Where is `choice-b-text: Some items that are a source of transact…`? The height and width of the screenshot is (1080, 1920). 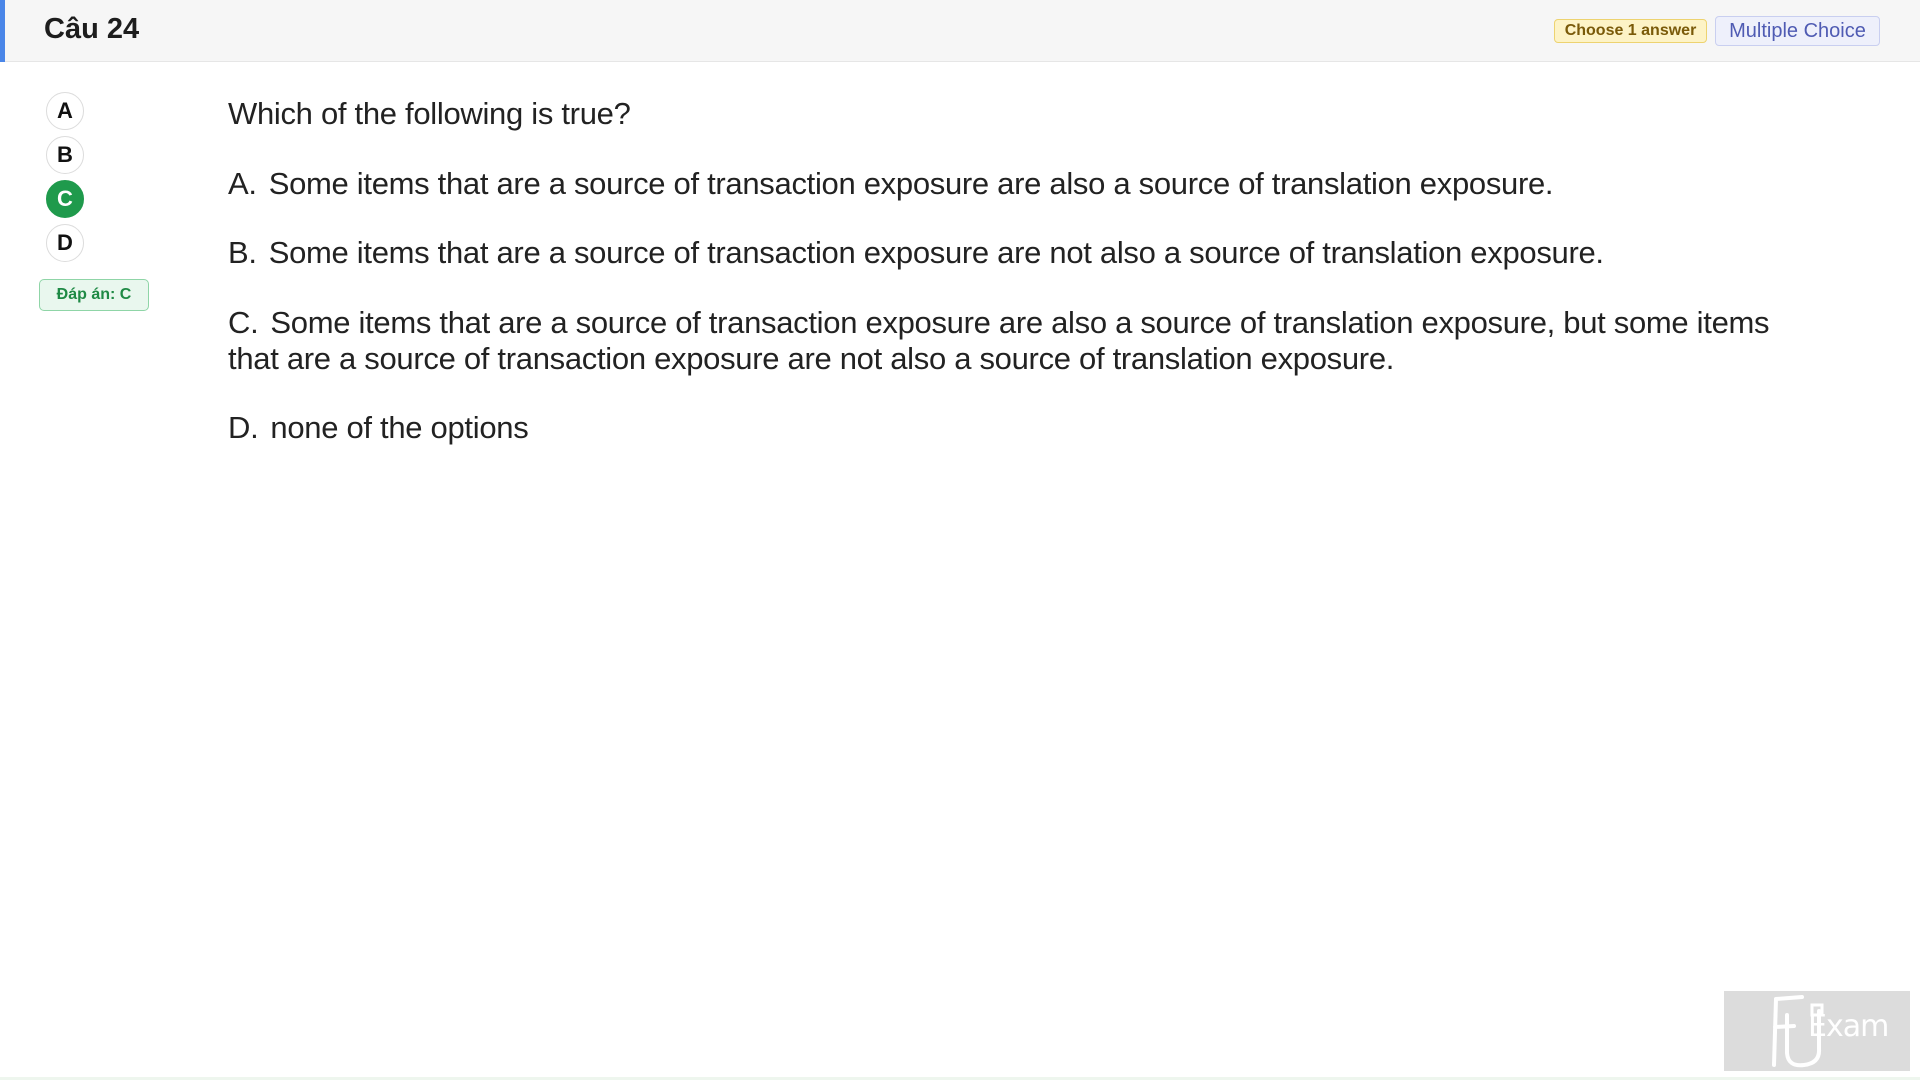
choice-b-text: Some items that are a source of transact… is located at coordinates (936, 252).